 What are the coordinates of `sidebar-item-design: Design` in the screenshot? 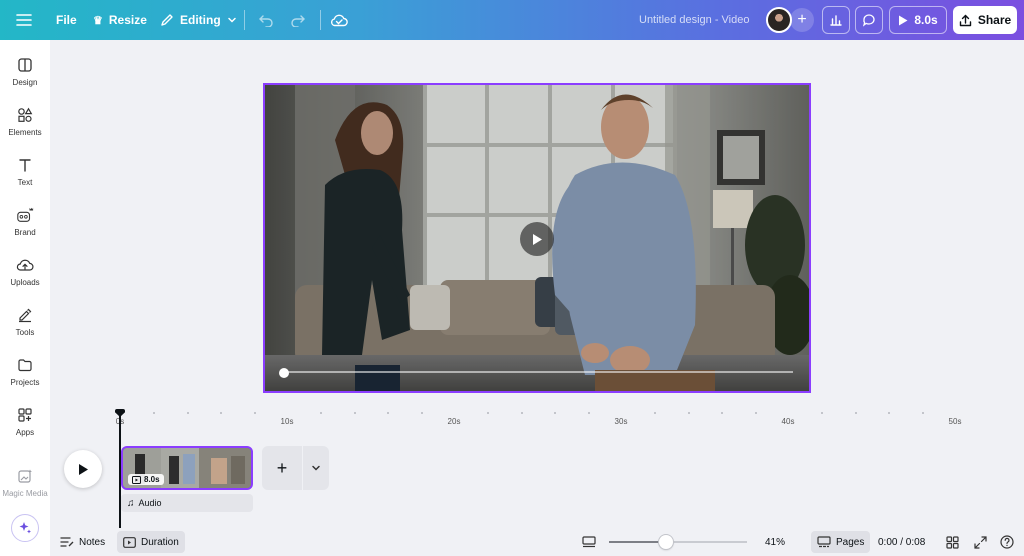 It's located at (25, 78).